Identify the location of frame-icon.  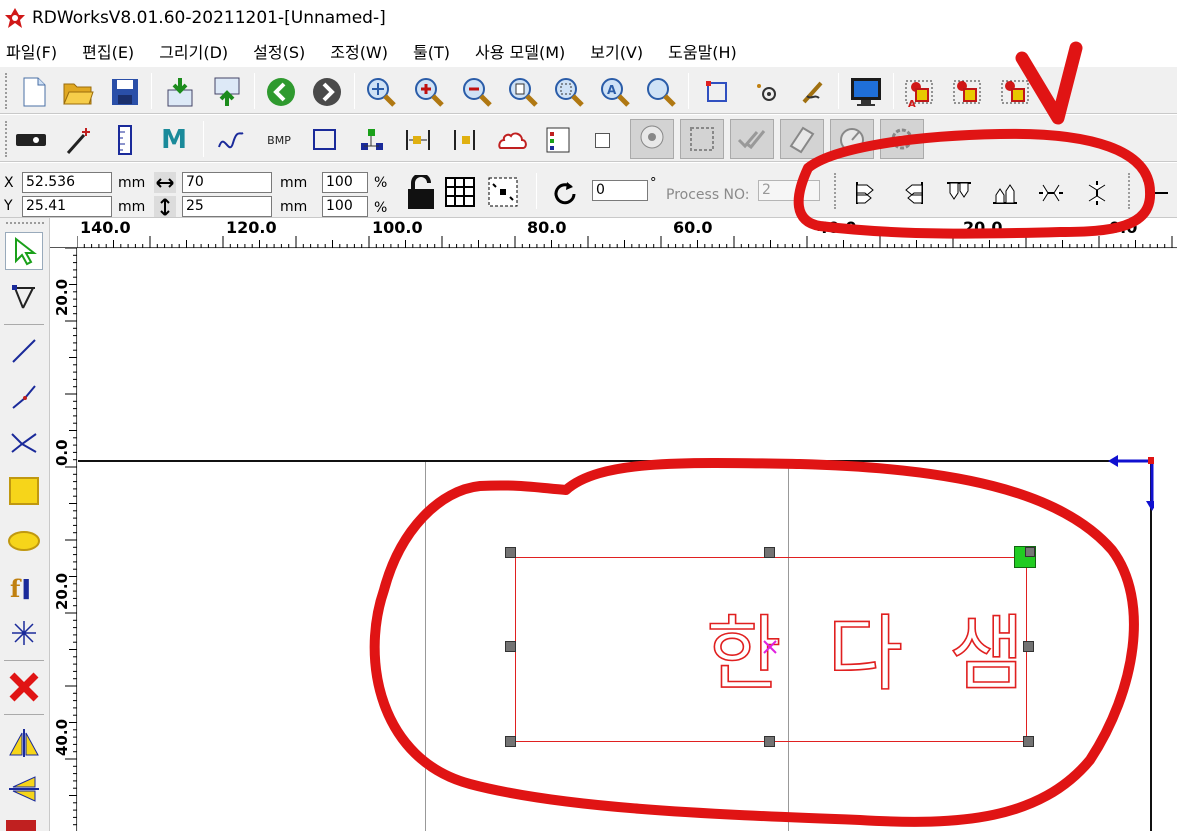
(717, 92).